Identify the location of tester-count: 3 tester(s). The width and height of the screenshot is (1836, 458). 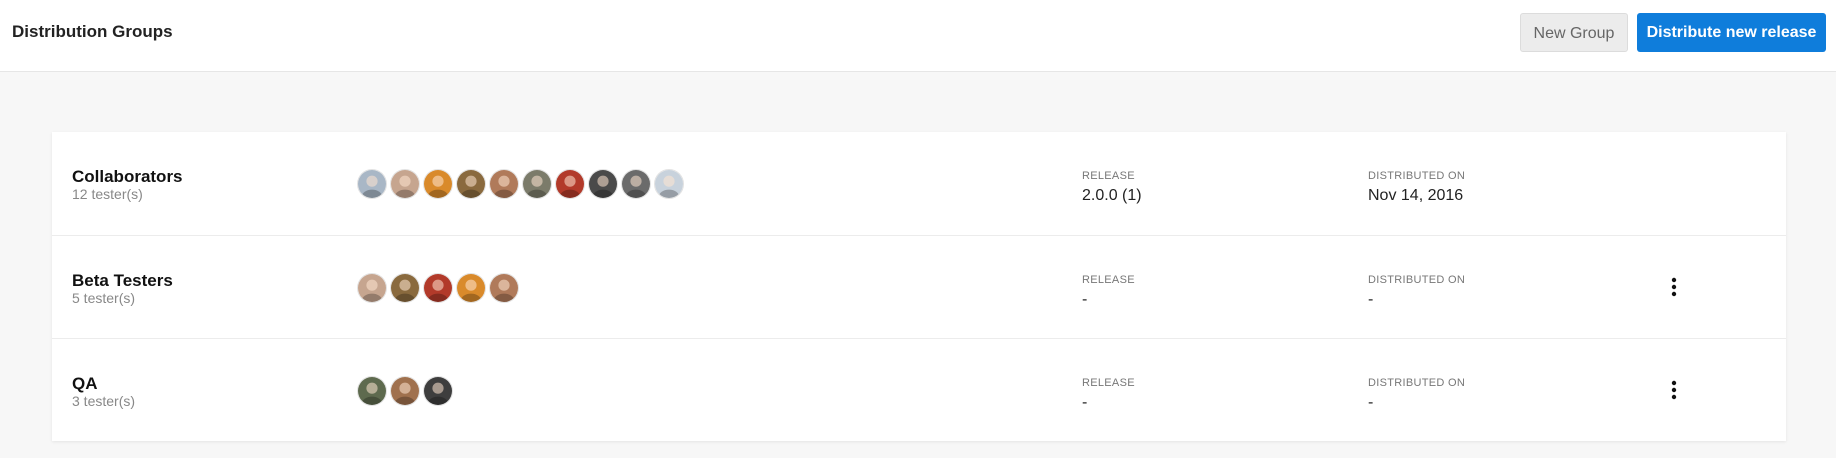
(104, 401).